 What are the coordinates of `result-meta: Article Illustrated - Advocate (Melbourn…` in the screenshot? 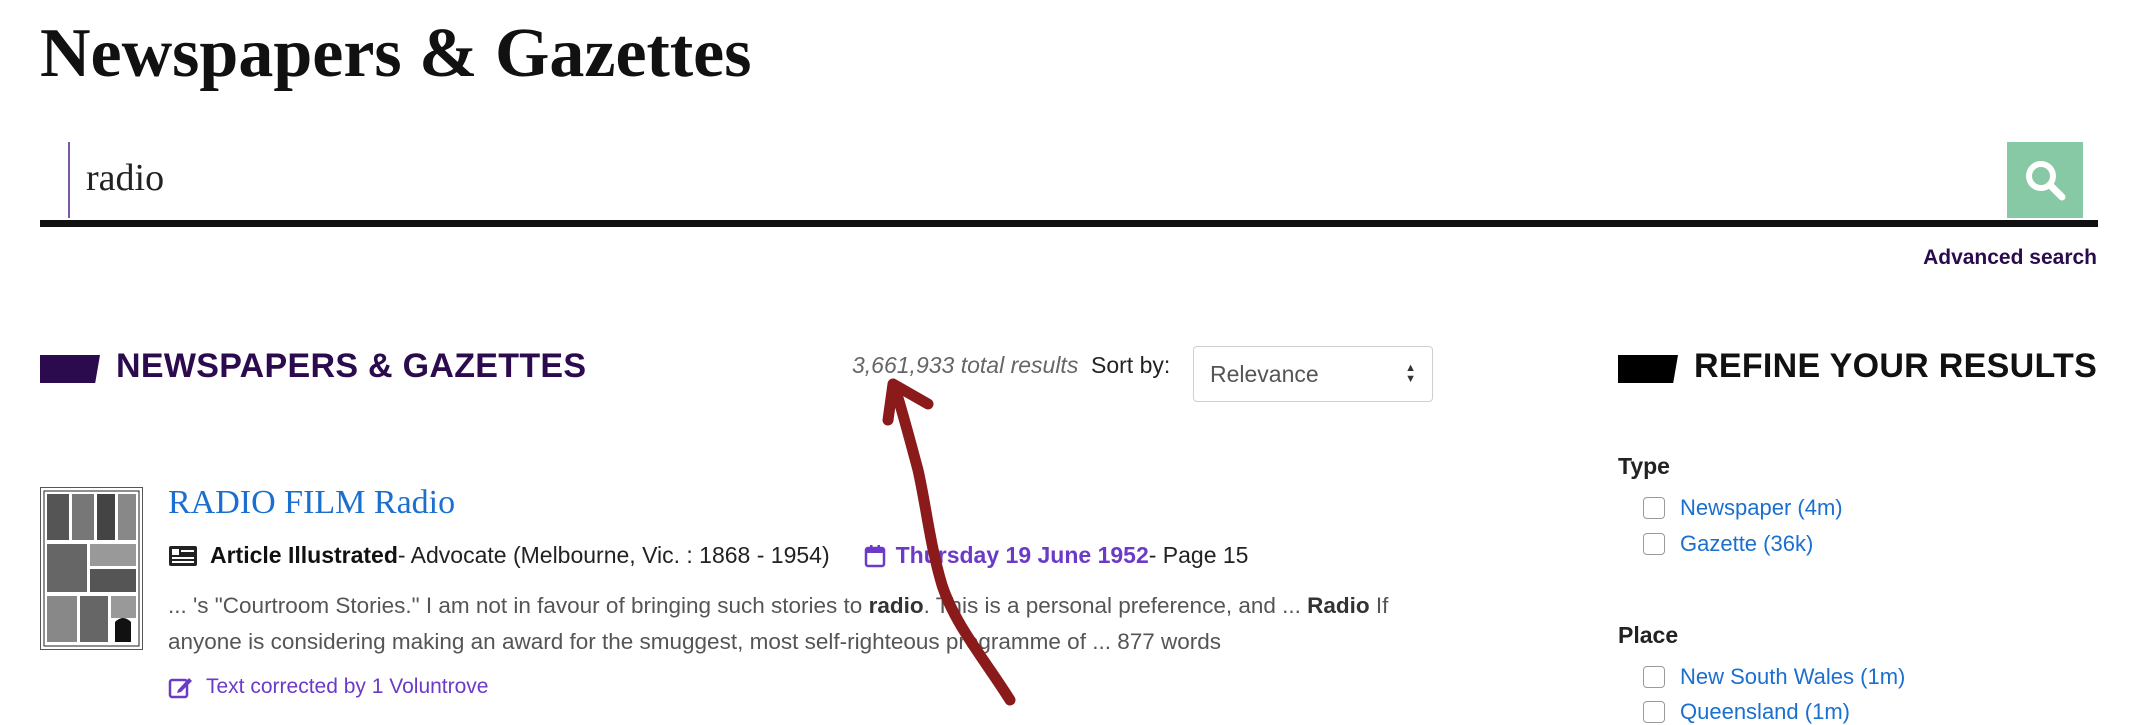 It's located at (708, 555).